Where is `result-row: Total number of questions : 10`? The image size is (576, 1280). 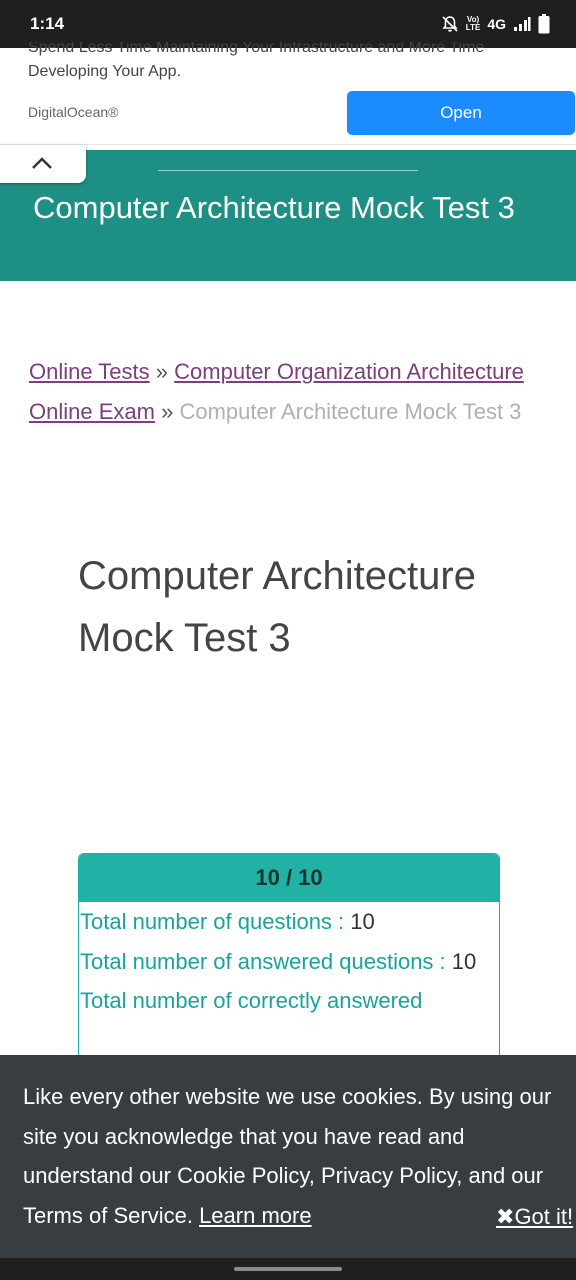 result-row: Total number of questions : 10 is located at coordinates (289, 922).